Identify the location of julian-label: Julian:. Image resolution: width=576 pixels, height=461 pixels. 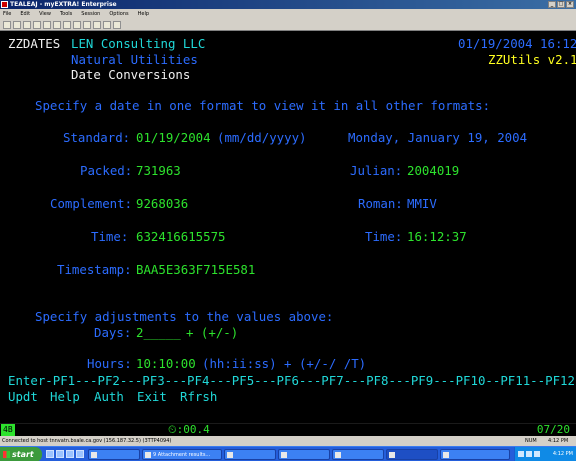
(376, 170).